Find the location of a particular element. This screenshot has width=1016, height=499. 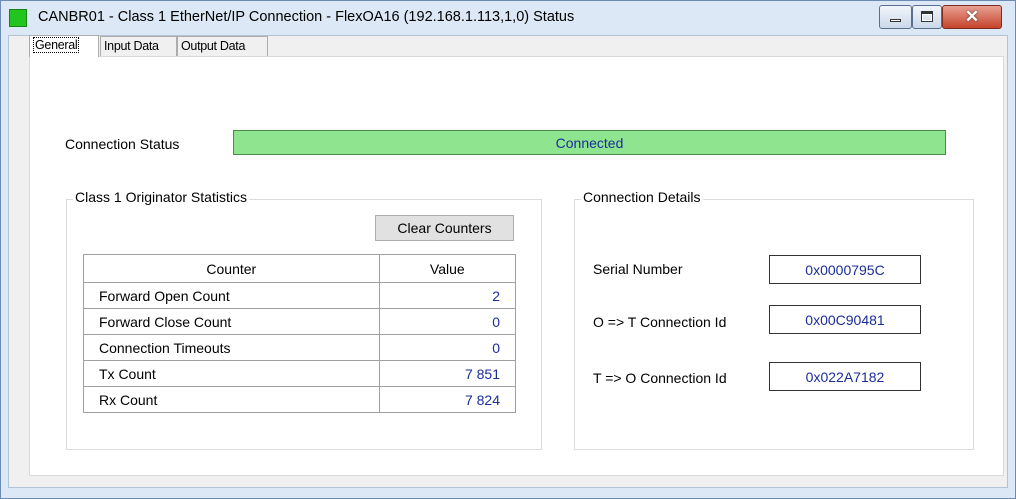

connection-status-label: Connection Status is located at coordinates (122, 144).